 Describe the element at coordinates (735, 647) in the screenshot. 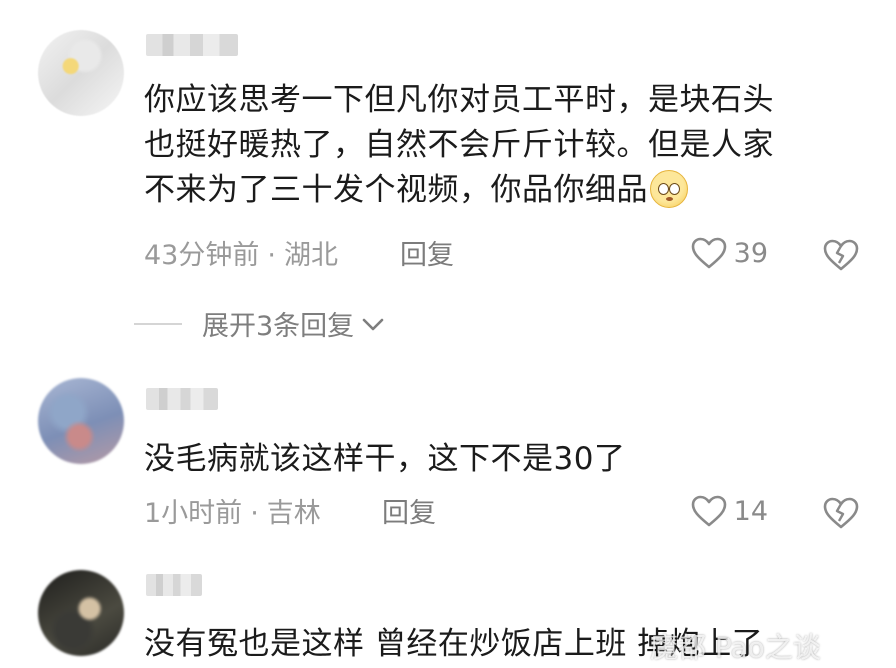

I see `watermark: 魔都 Pao之谈` at that location.